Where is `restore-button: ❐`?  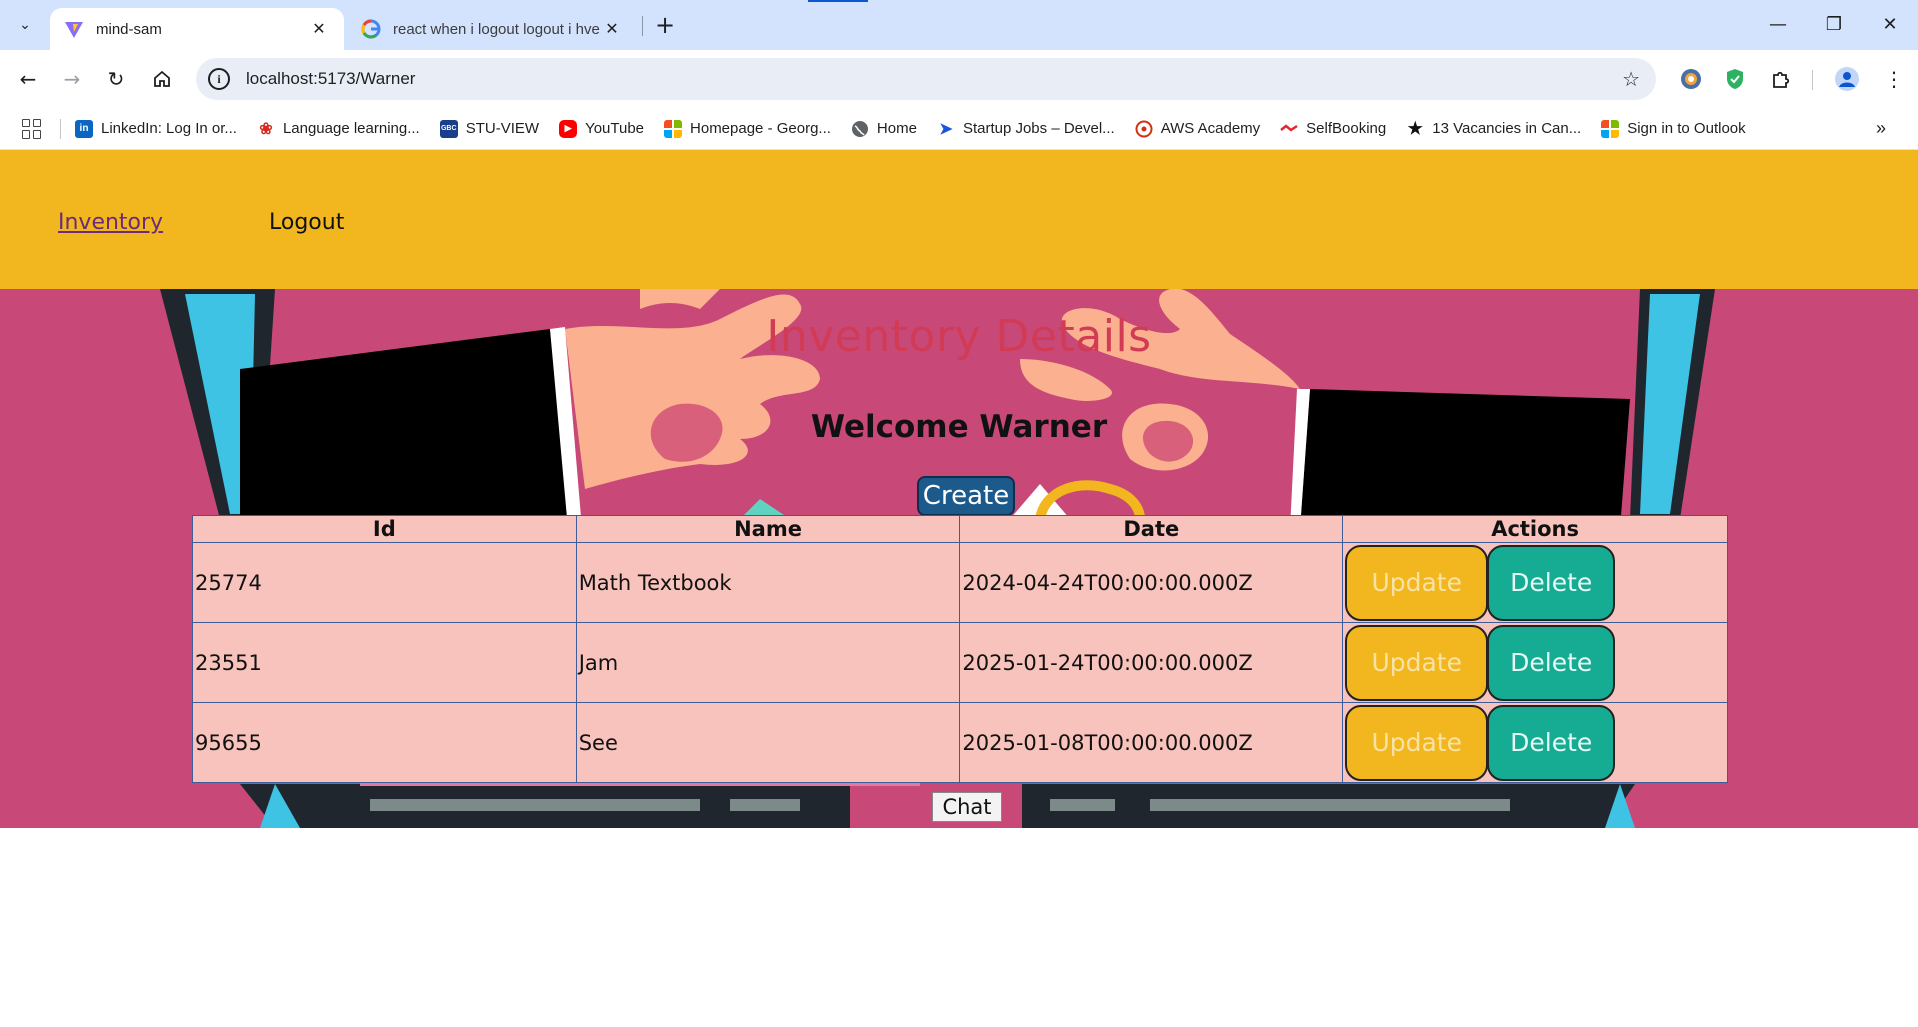 restore-button: ❐ is located at coordinates (1834, 24).